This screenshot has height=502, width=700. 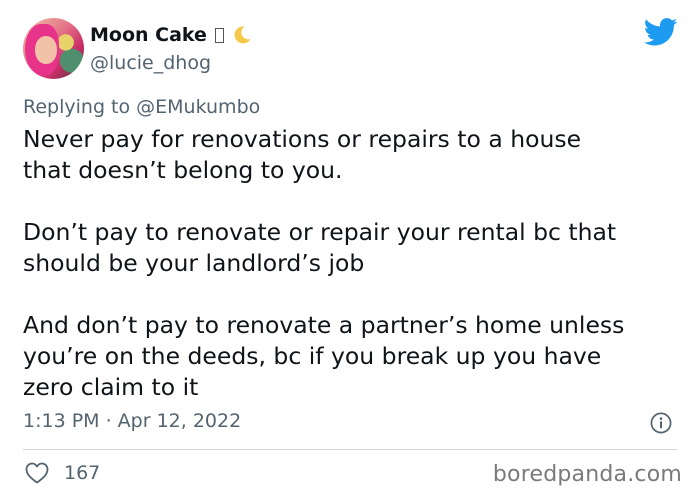 What do you see at coordinates (132, 421) in the screenshot?
I see `tweet-timestamp: 1:13 PM · Apr 12, 2022` at bounding box center [132, 421].